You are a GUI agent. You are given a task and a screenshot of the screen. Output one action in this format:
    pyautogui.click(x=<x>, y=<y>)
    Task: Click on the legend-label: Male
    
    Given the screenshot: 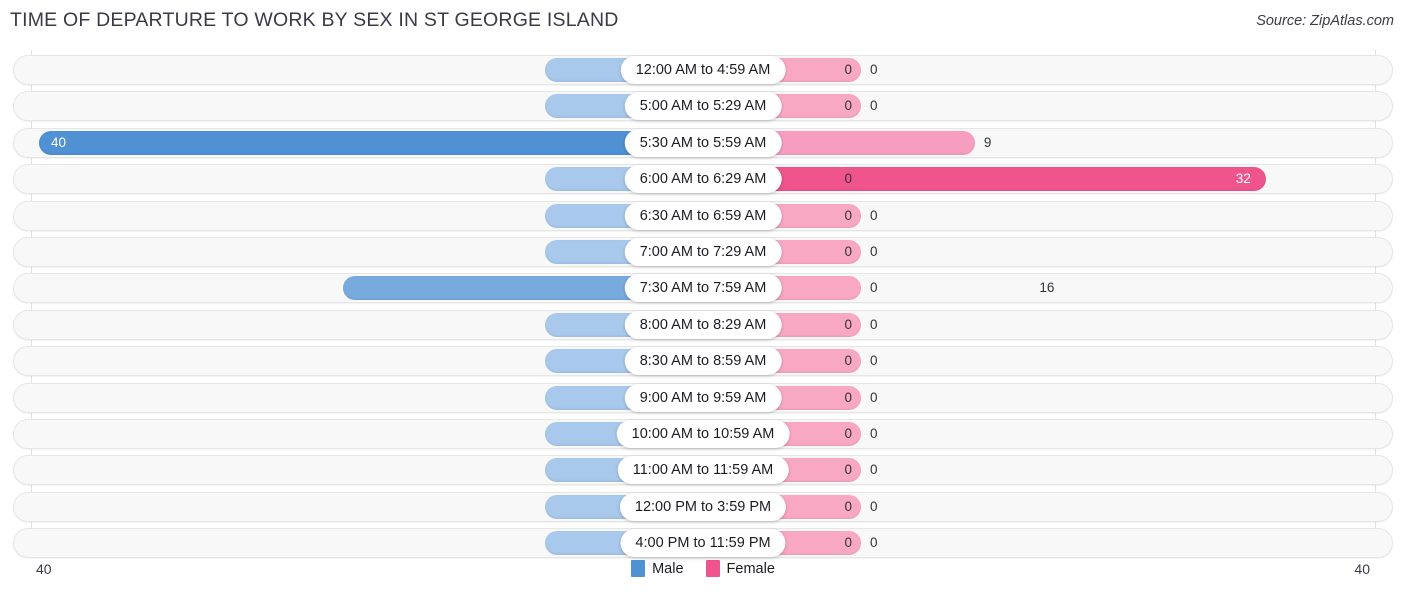 What is the action you would take?
    pyautogui.click(x=668, y=568)
    